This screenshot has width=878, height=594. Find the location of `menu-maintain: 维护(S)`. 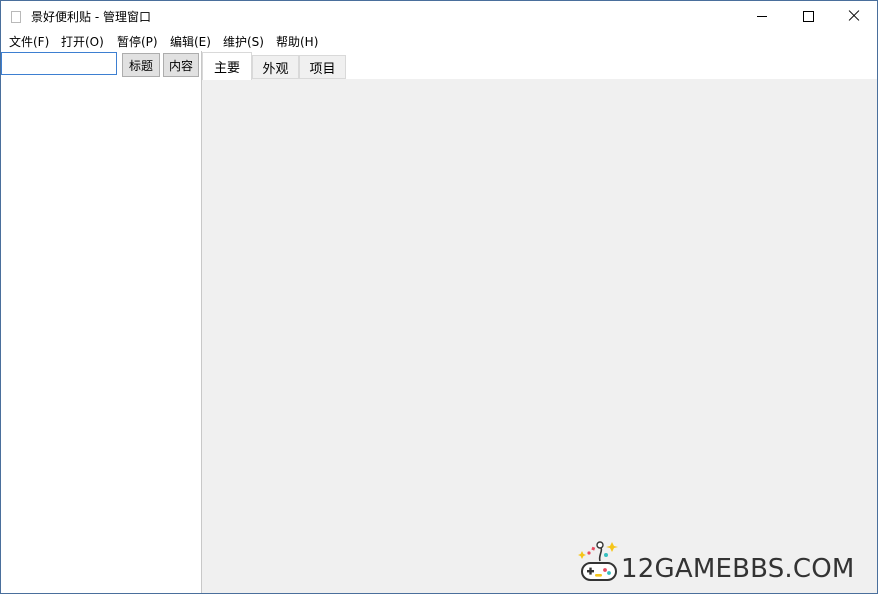

menu-maintain: 维护(S) is located at coordinates (243, 41).